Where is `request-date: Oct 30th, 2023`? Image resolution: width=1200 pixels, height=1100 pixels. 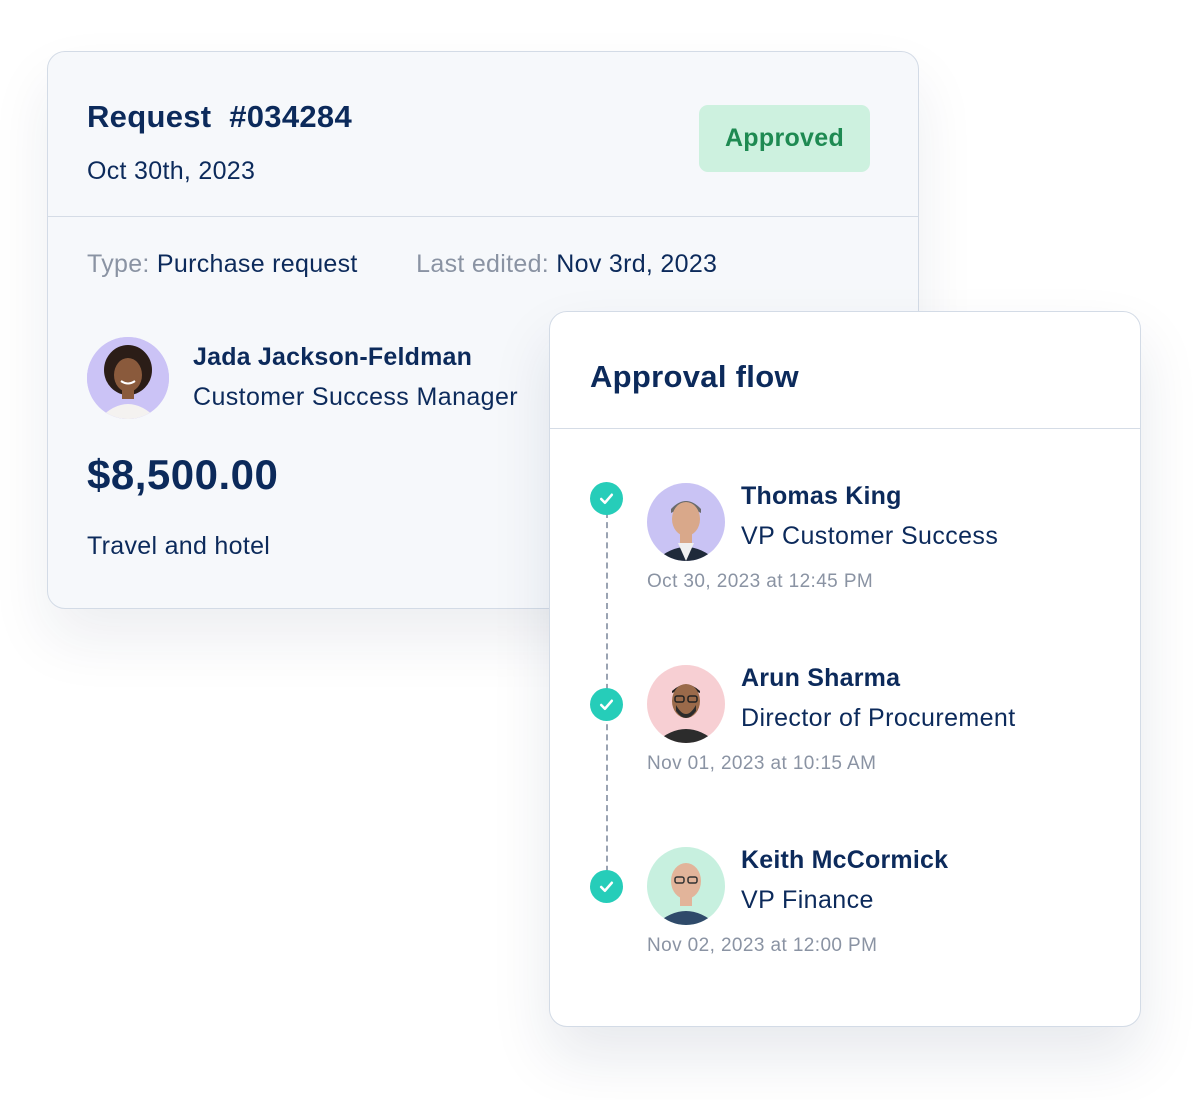
request-date: Oct 30th, 2023 is located at coordinates (171, 171).